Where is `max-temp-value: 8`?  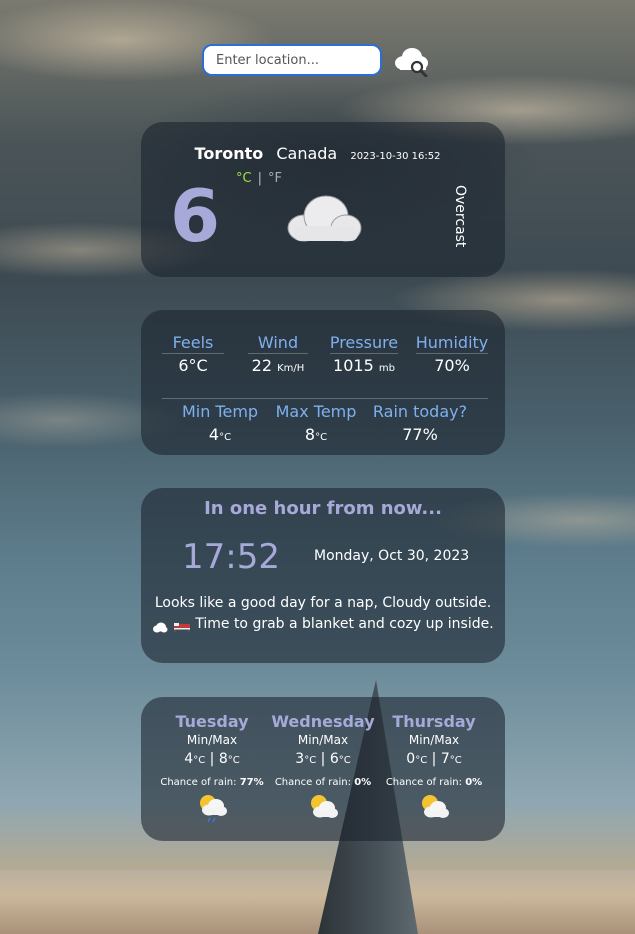
max-temp-value: 8 is located at coordinates (310, 434).